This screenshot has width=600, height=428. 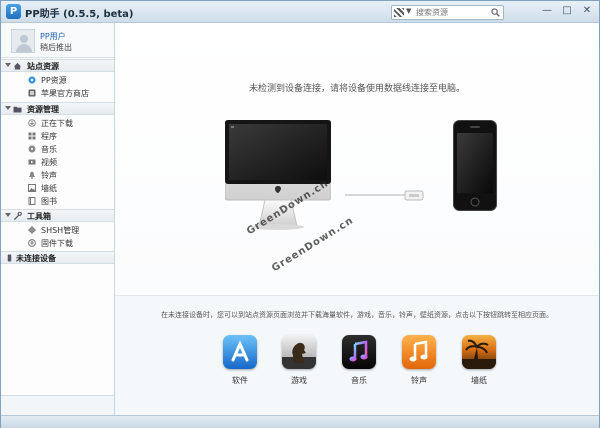 I want to click on sidebar-item-apps: 程序, so click(x=57, y=136).